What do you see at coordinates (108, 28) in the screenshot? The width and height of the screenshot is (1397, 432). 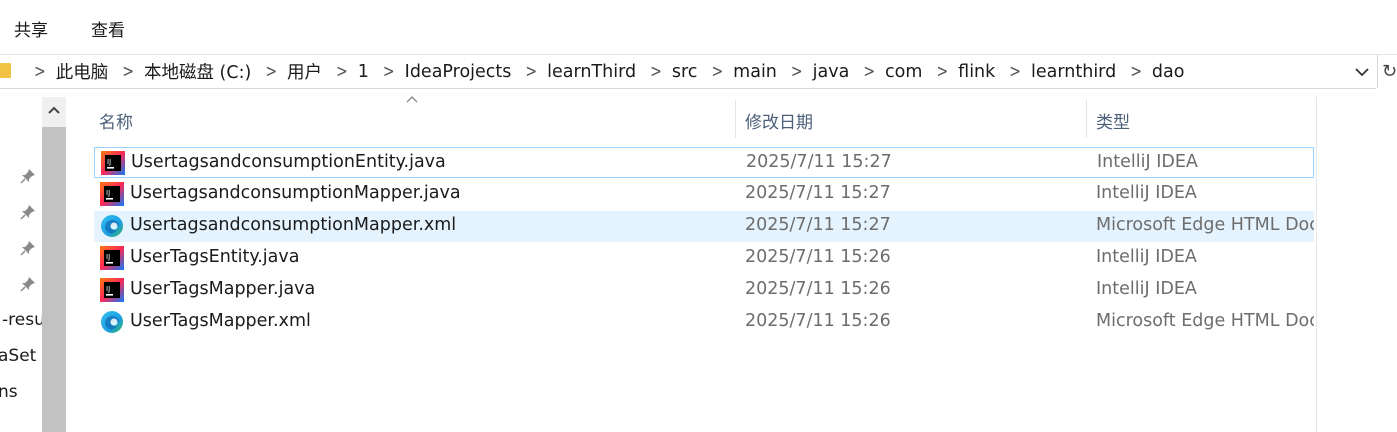 I see `tab-view: 查看` at bounding box center [108, 28].